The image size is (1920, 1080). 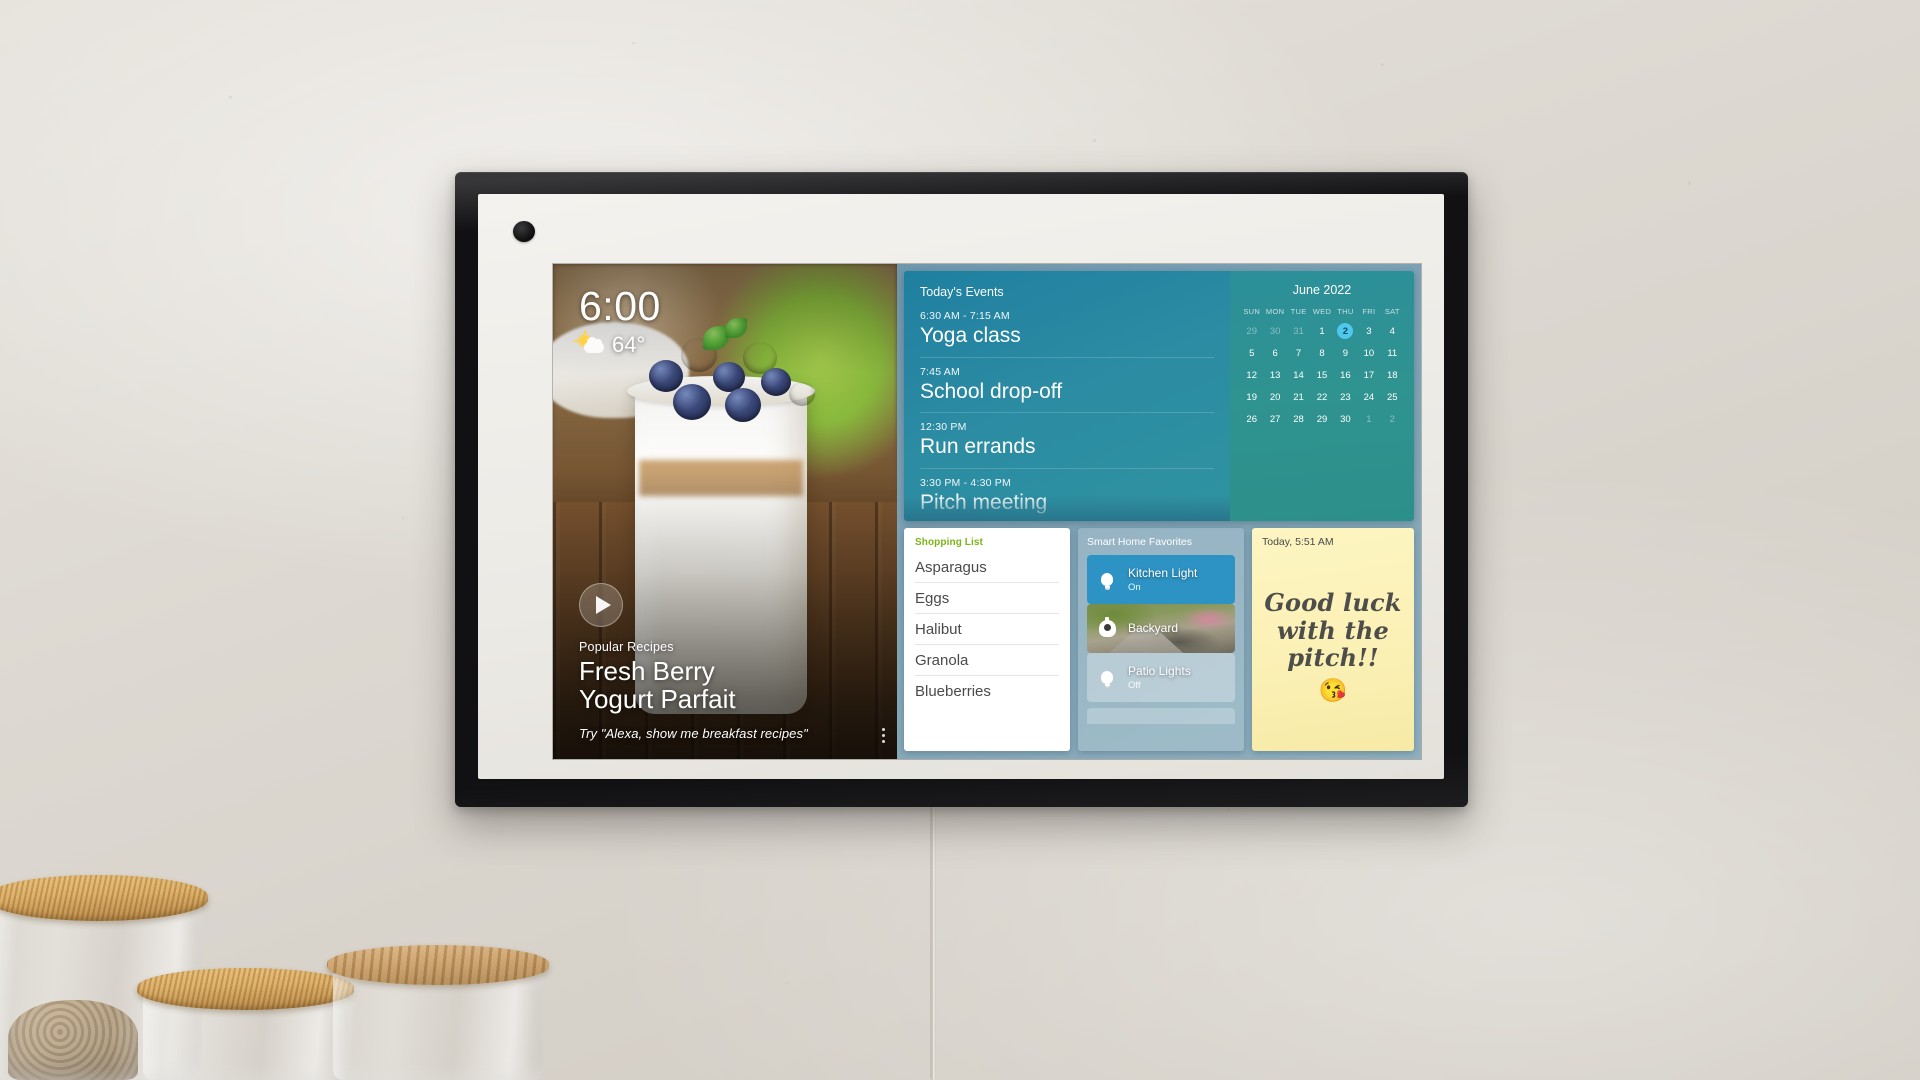 What do you see at coordinates (1392, 375) in the screenshot?
I see `calendar-day: 18` at bounding box center [1392, 375].